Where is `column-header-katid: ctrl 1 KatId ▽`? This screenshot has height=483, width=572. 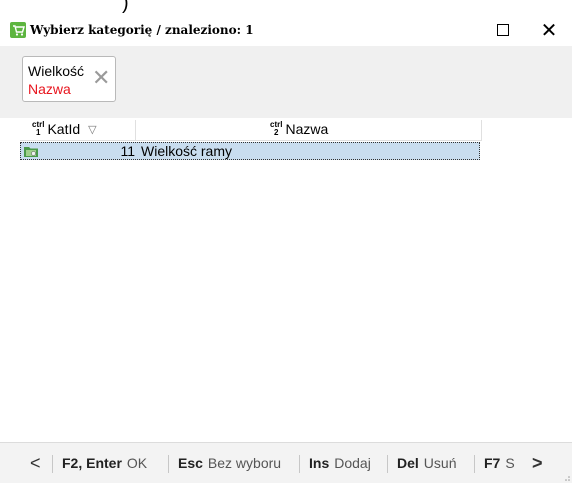
column-header-katid: ctrl 1 KatId ▽ is located at coordinates (84, 129).